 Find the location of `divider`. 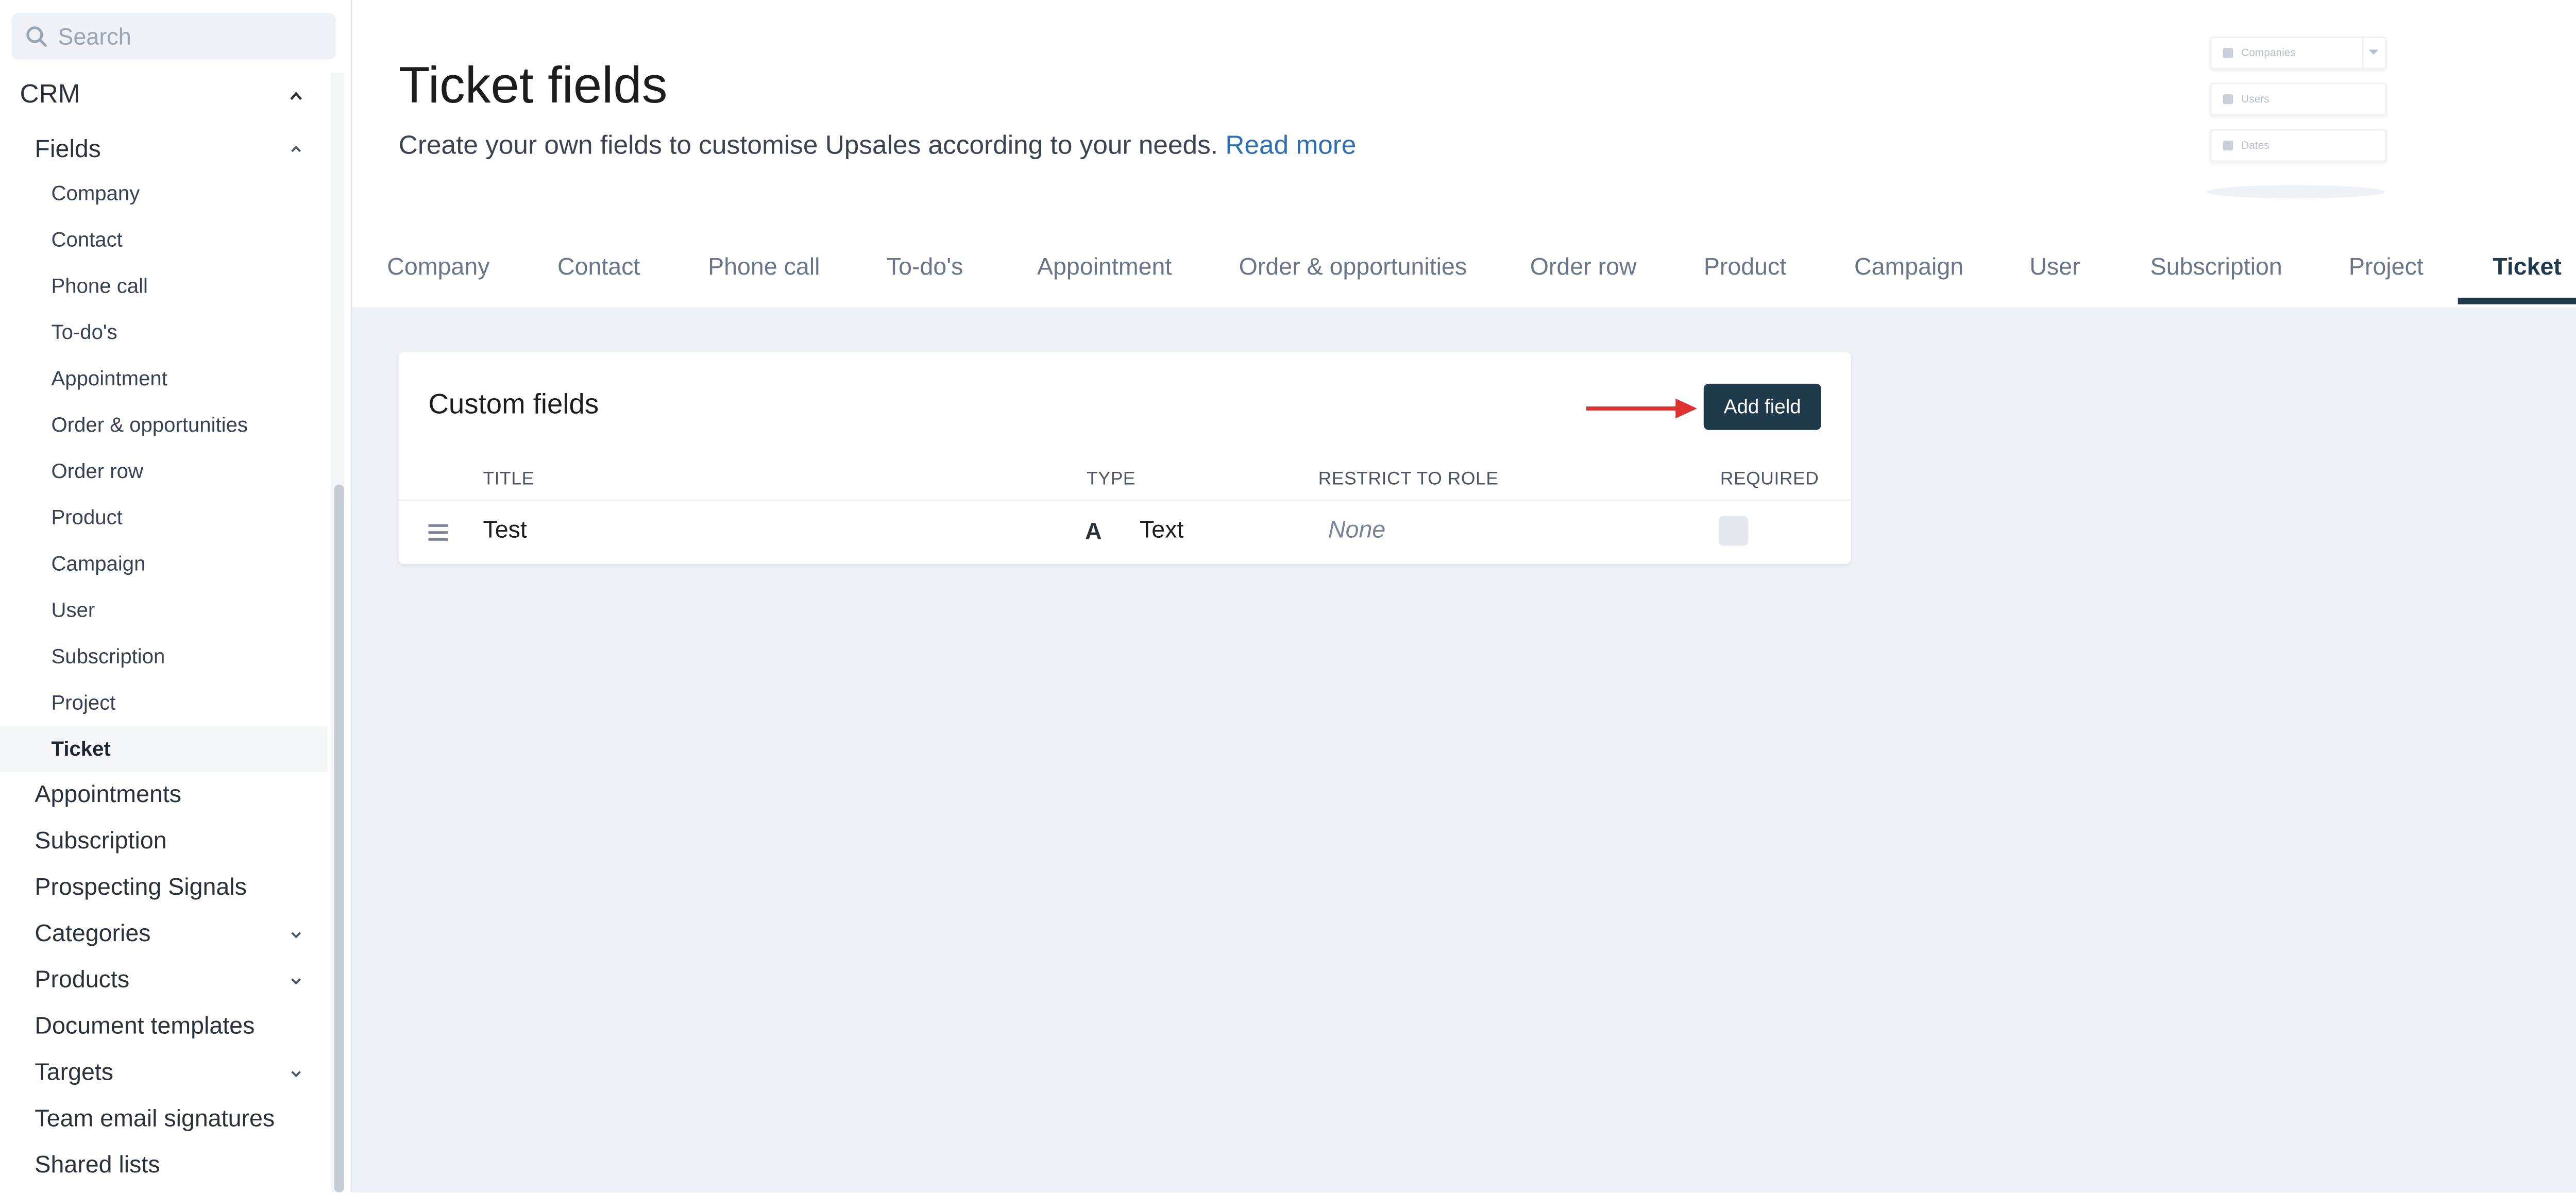

divider is located at coordinates (2363, 53).